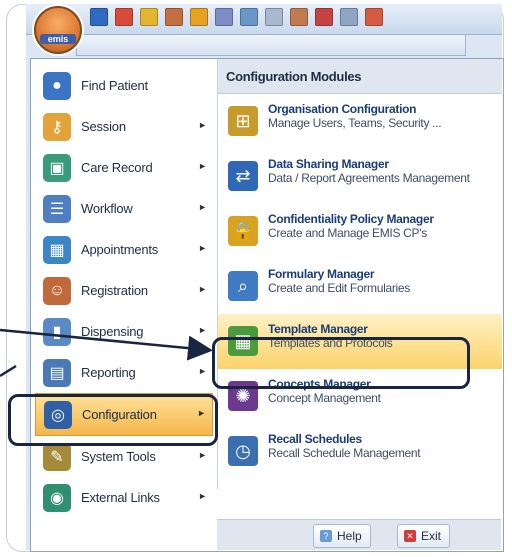 The width and height of the screenshot is (512, 557). I want to click on application-orb-button: emis, so click(58, 30).